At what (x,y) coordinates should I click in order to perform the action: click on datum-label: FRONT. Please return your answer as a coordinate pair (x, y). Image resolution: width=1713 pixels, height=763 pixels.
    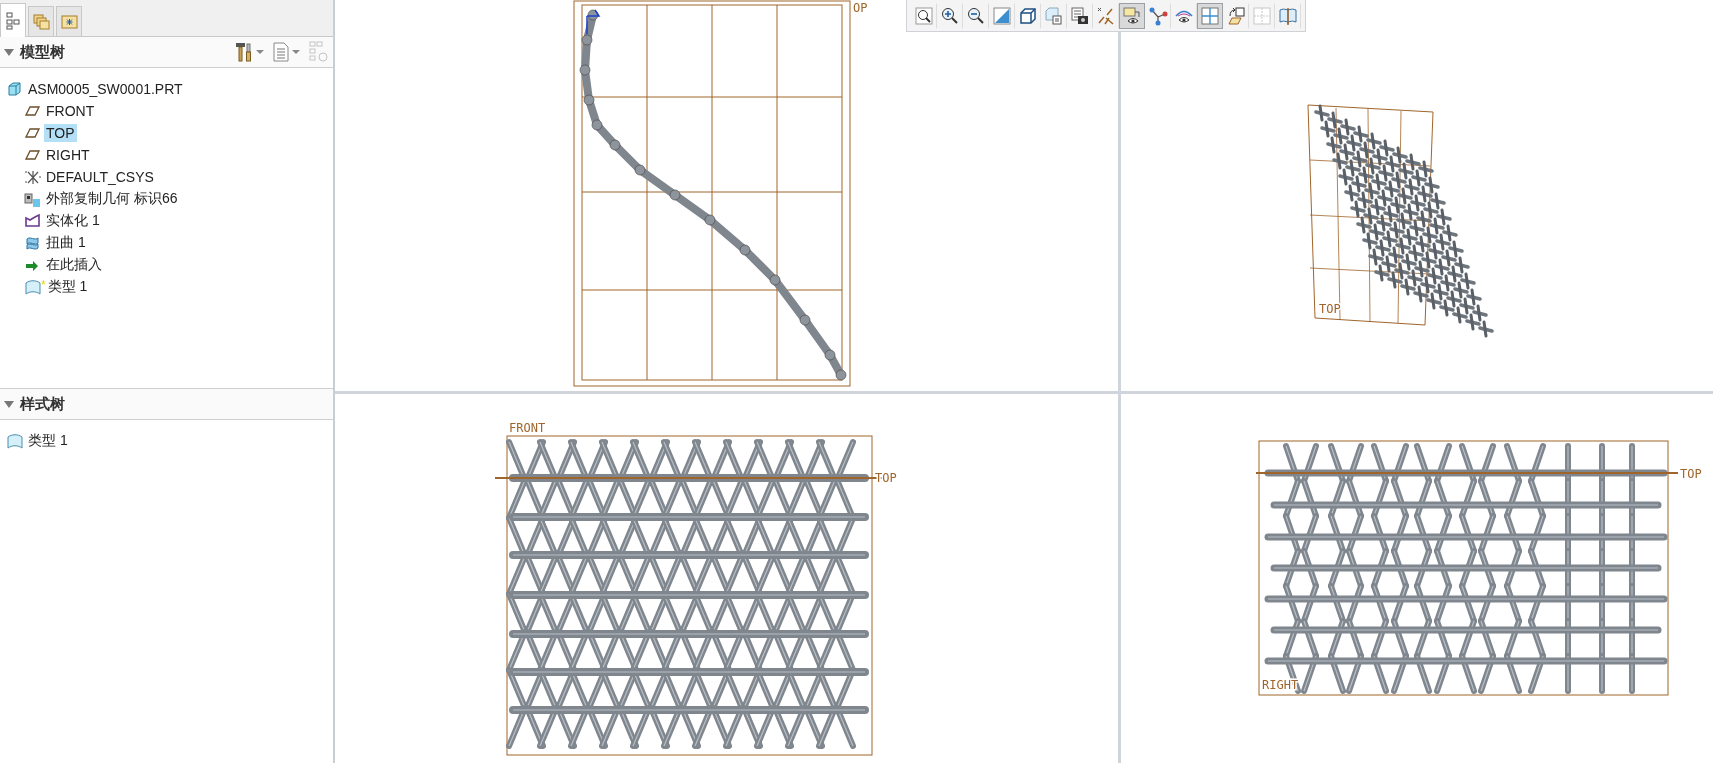
    Looking at the image, I should click on (527, 428).